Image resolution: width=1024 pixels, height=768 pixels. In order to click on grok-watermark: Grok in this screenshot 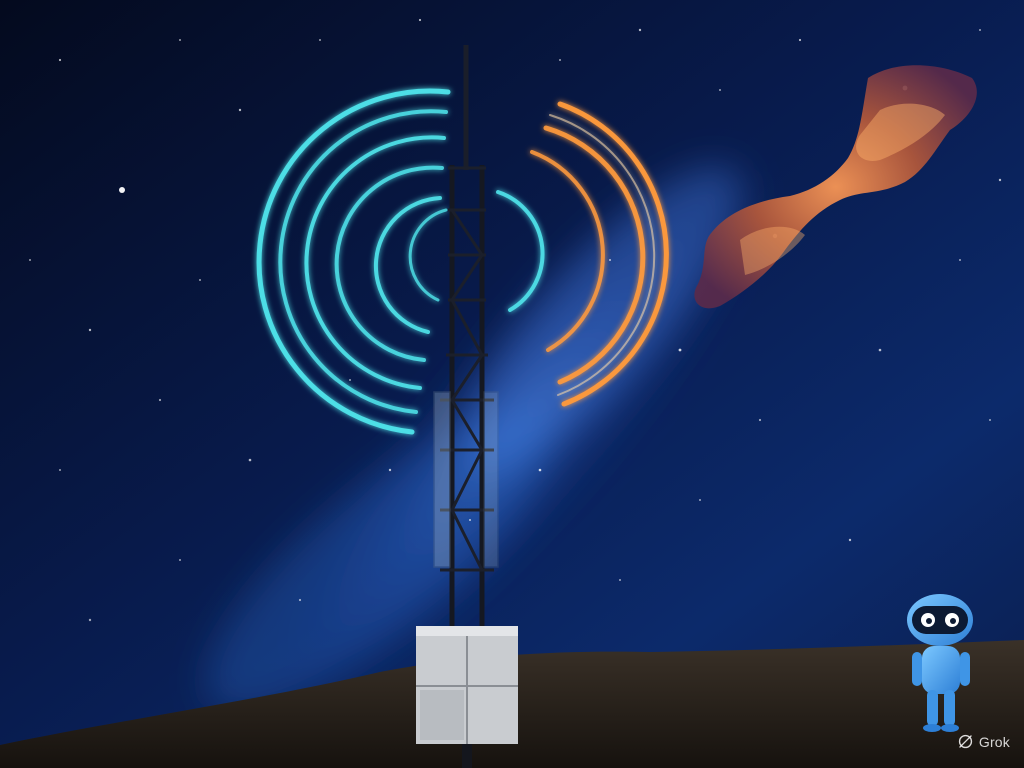, I will do `click(983, 741)`.